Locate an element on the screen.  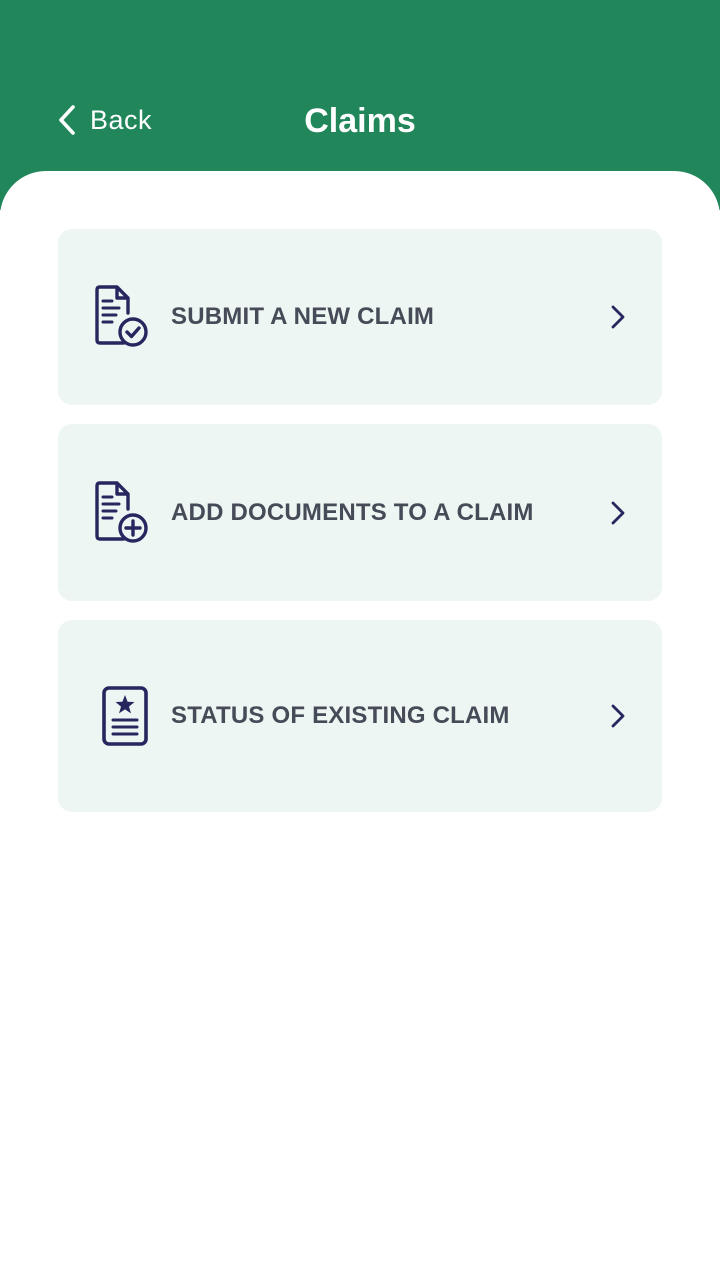
submit-new-claim-button: SUBMIT A NEW CLAIM is located at coordinates (360, 317).